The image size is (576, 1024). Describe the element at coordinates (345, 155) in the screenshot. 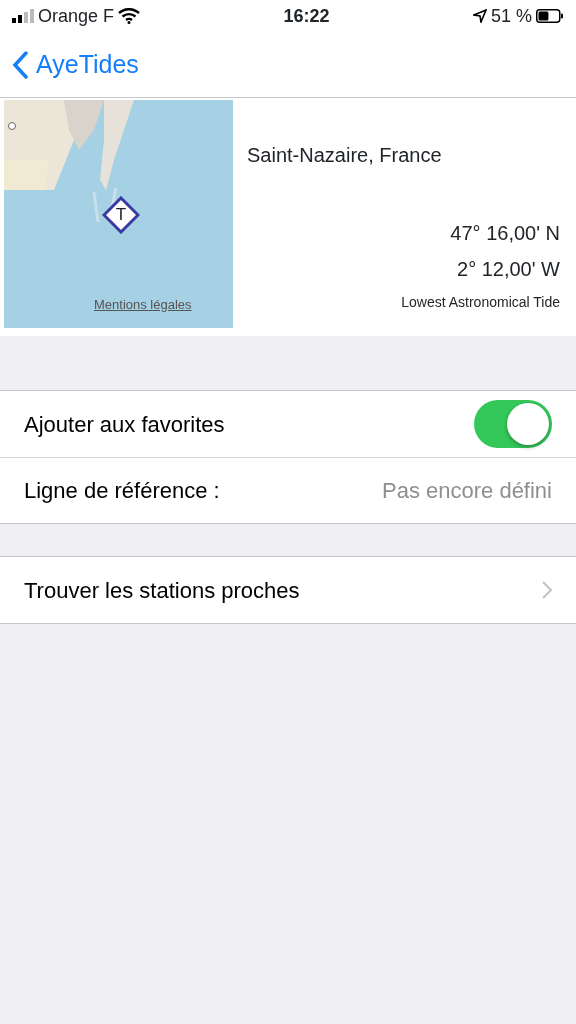

I see `station-name: Saint-Nazaire, France` at that location.